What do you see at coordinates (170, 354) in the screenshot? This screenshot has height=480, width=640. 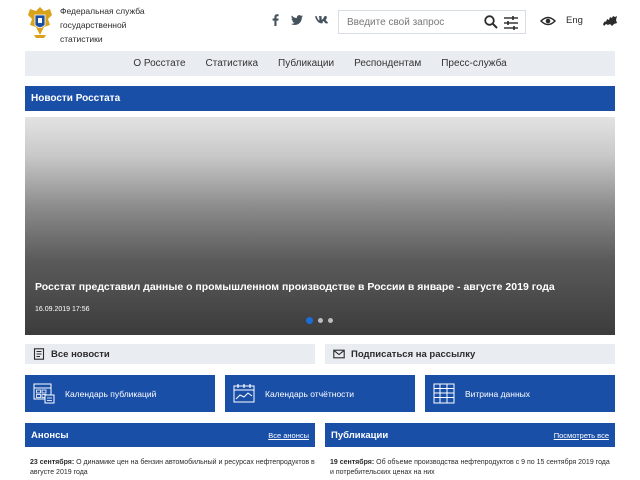 I see `all-news-link: Все новости` at bounding box center [170, 354].